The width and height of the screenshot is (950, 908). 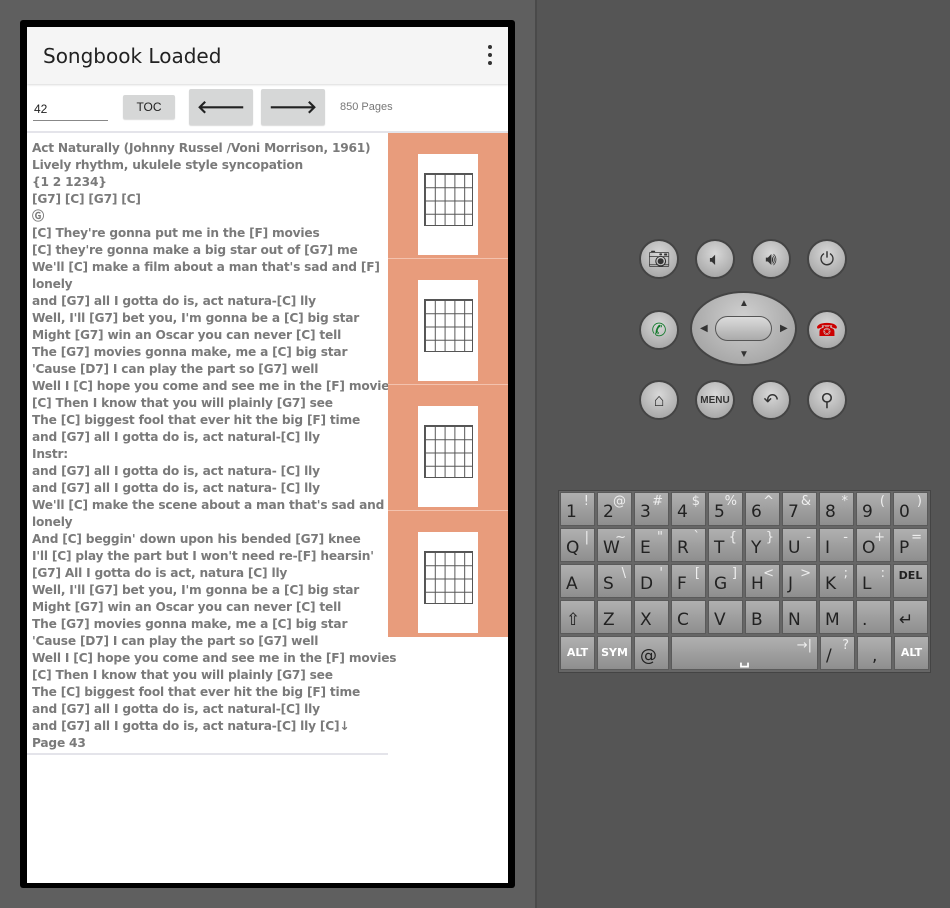 I want to click on key-w: W ~, so click(x=614, y=545).